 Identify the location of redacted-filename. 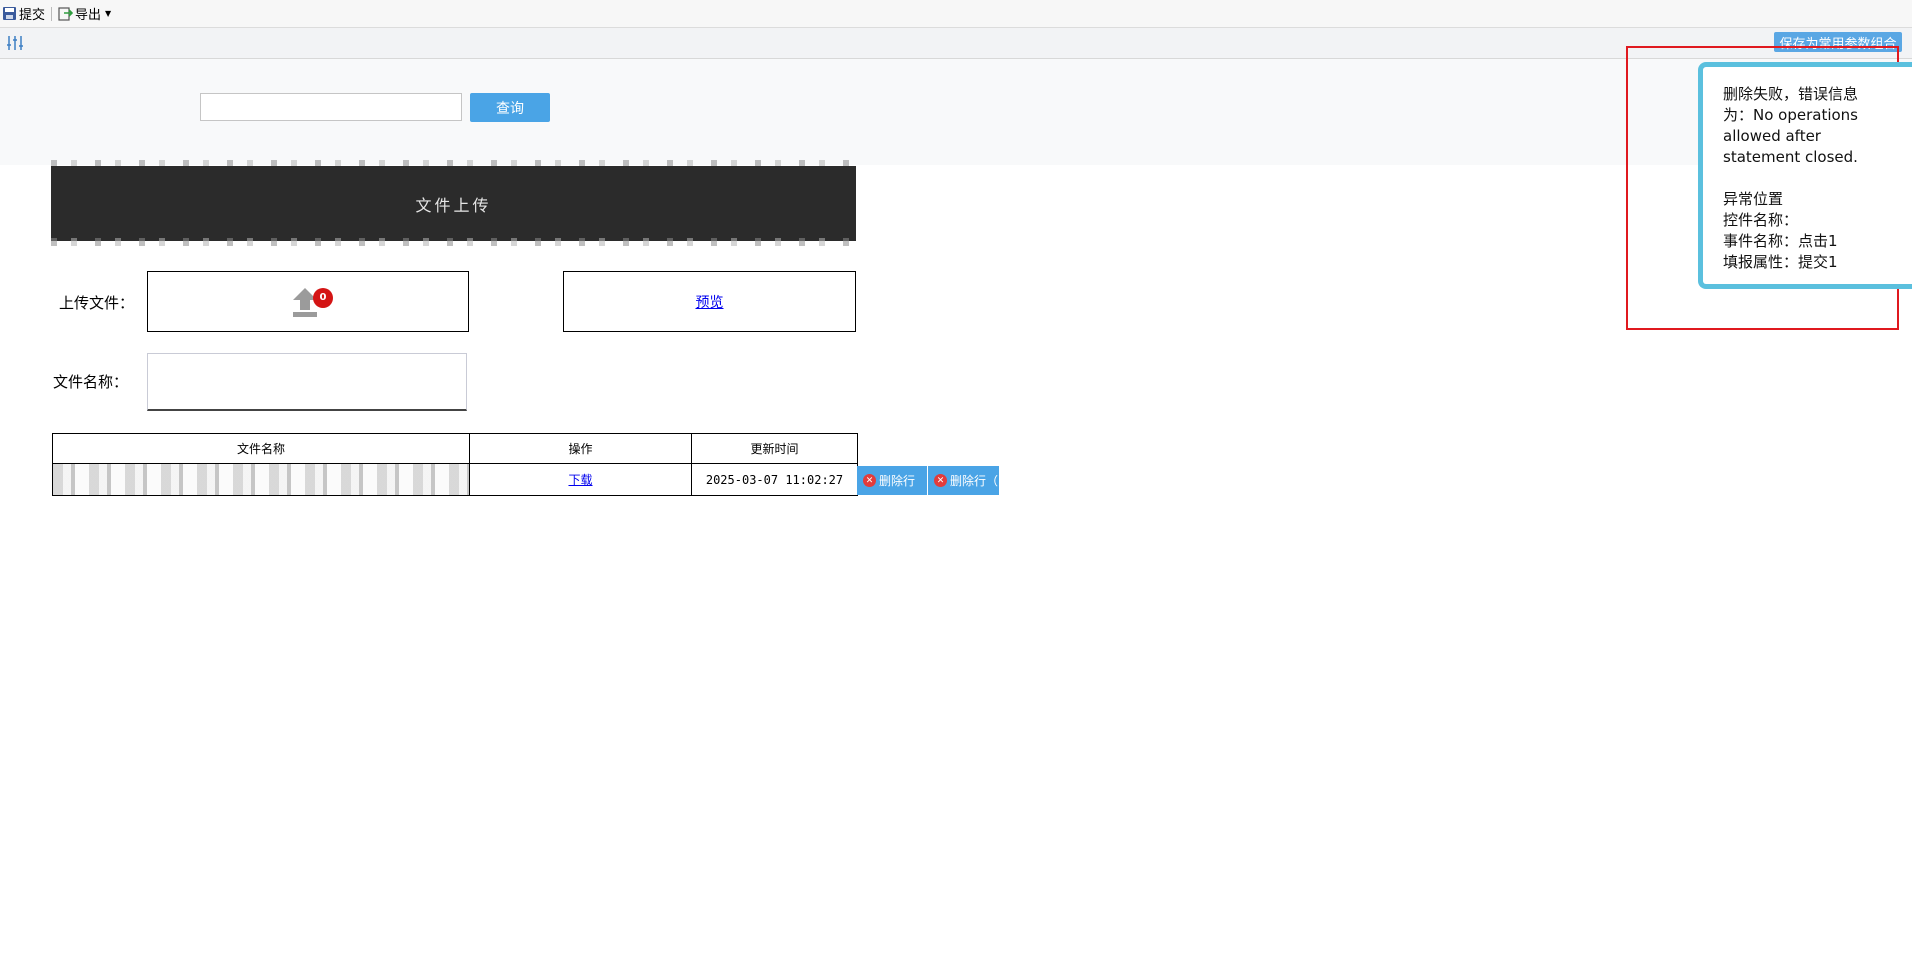
(261, 479).